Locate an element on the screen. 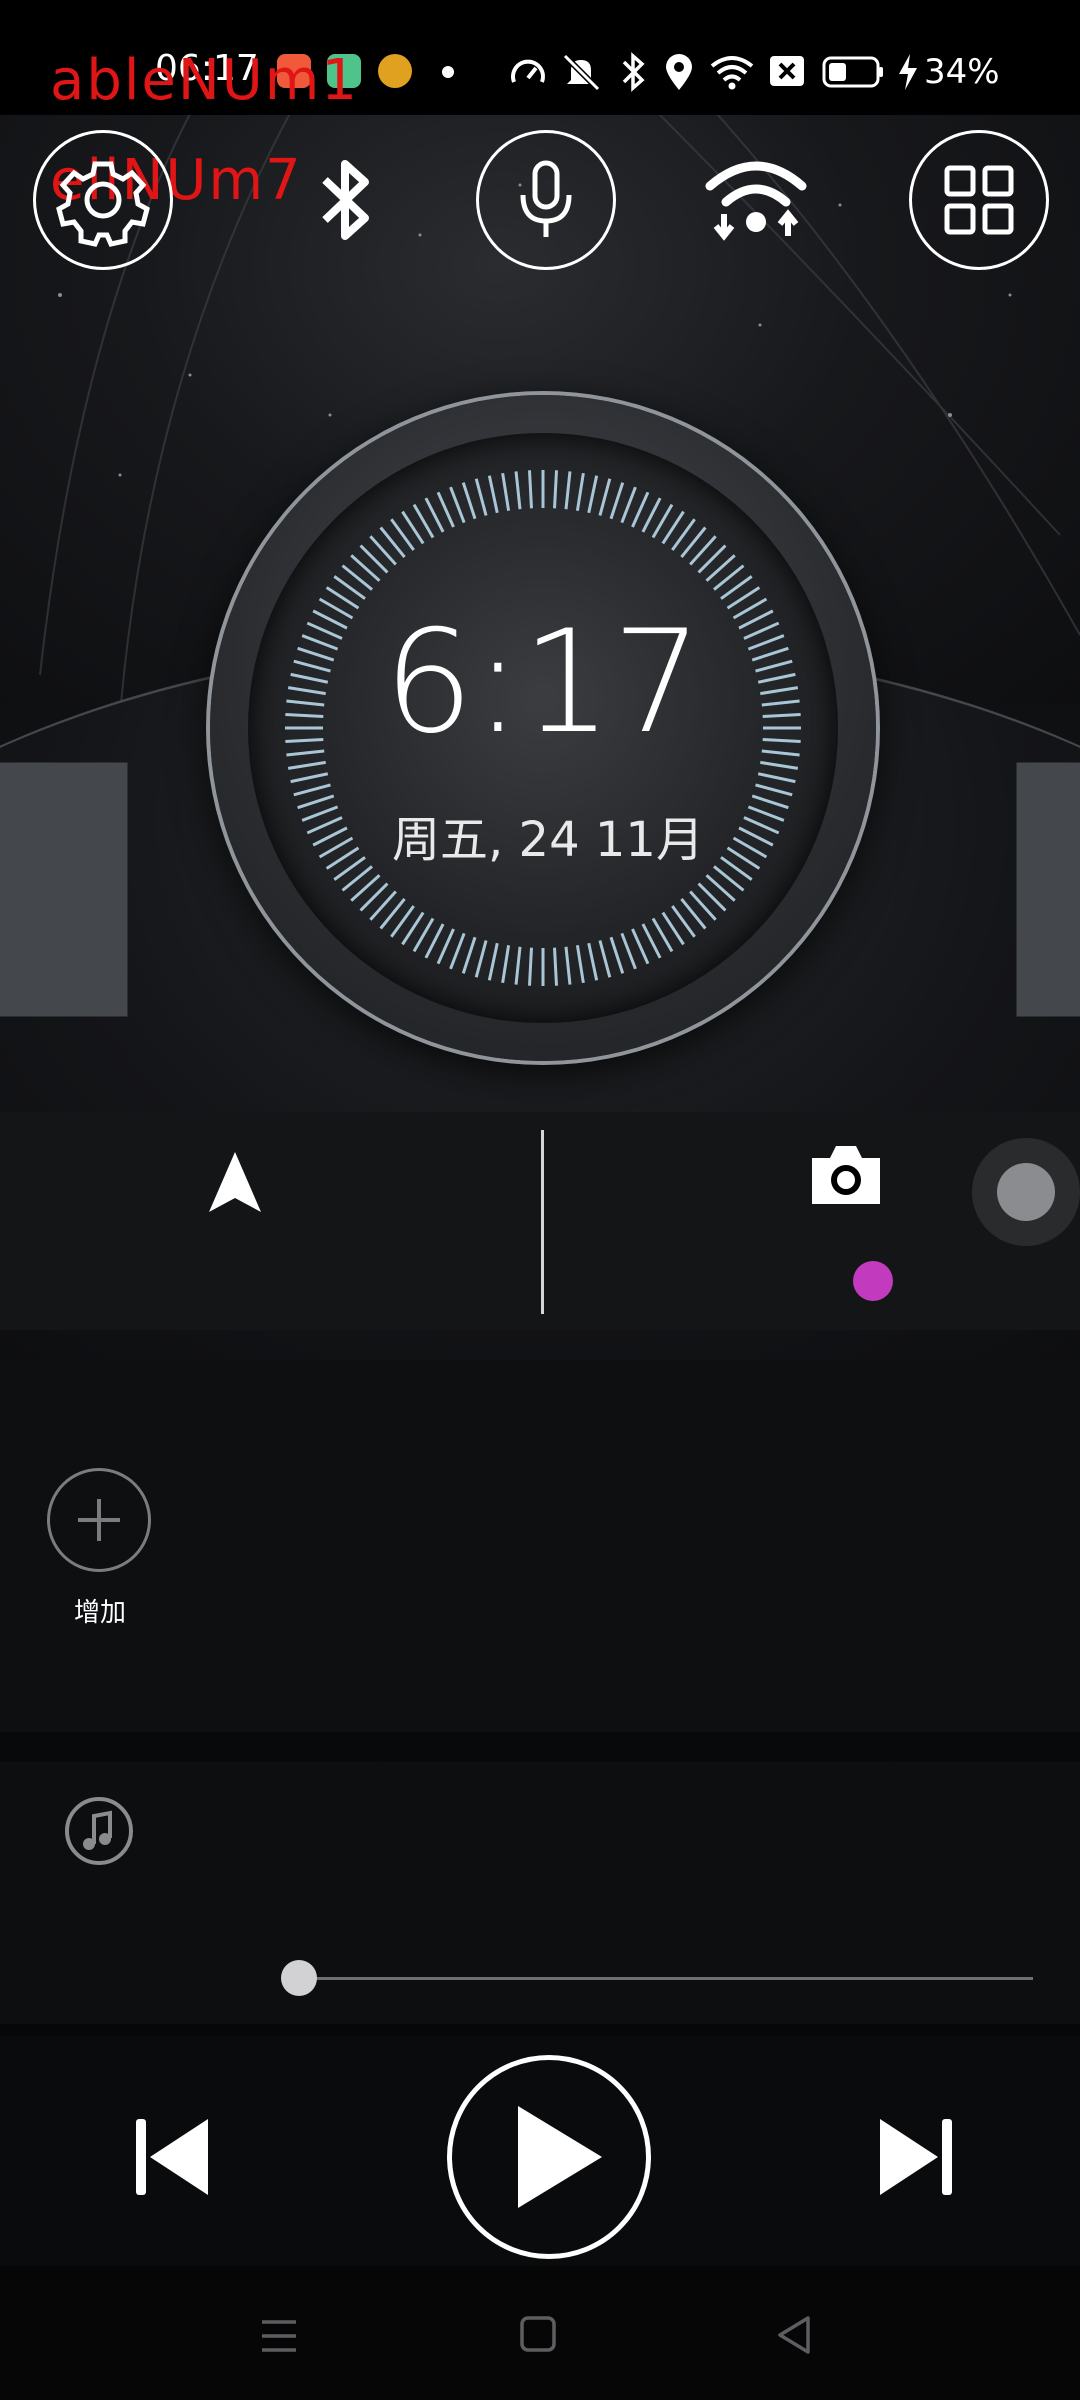 This screenshot has height=2400, width=1080. apps-button is located at coordinates (979, 200).